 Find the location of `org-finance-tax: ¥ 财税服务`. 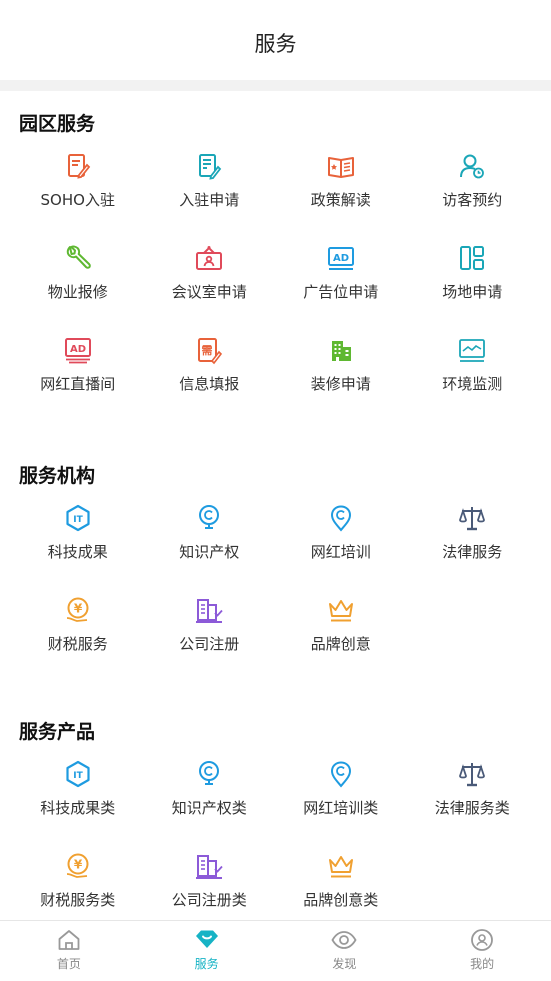

org-finance-tax: ¥ 财税服务 is located at coordinates (78, 639).